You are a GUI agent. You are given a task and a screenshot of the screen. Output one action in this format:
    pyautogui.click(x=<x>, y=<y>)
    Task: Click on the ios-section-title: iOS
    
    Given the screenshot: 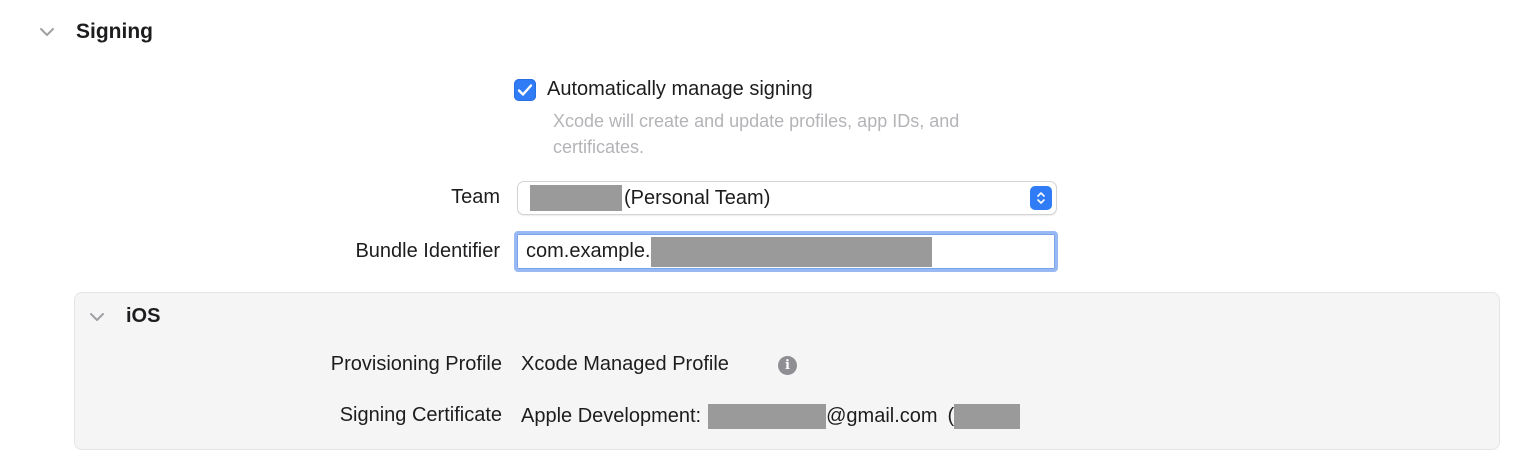 What is the action you would take?
    pyautogui.click(x=143, y=316)
    